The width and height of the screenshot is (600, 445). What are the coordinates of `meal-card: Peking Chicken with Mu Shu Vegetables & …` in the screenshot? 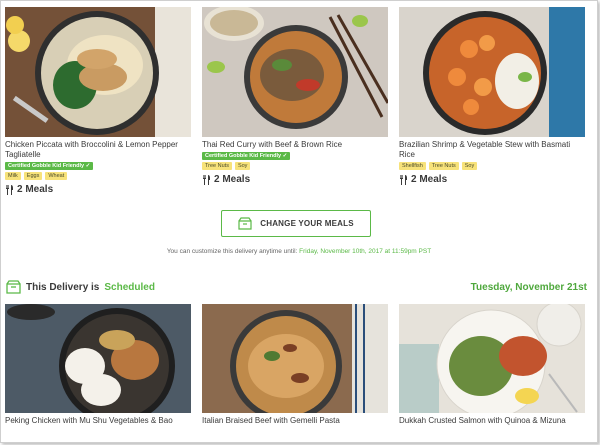 It's located at (98, 365).